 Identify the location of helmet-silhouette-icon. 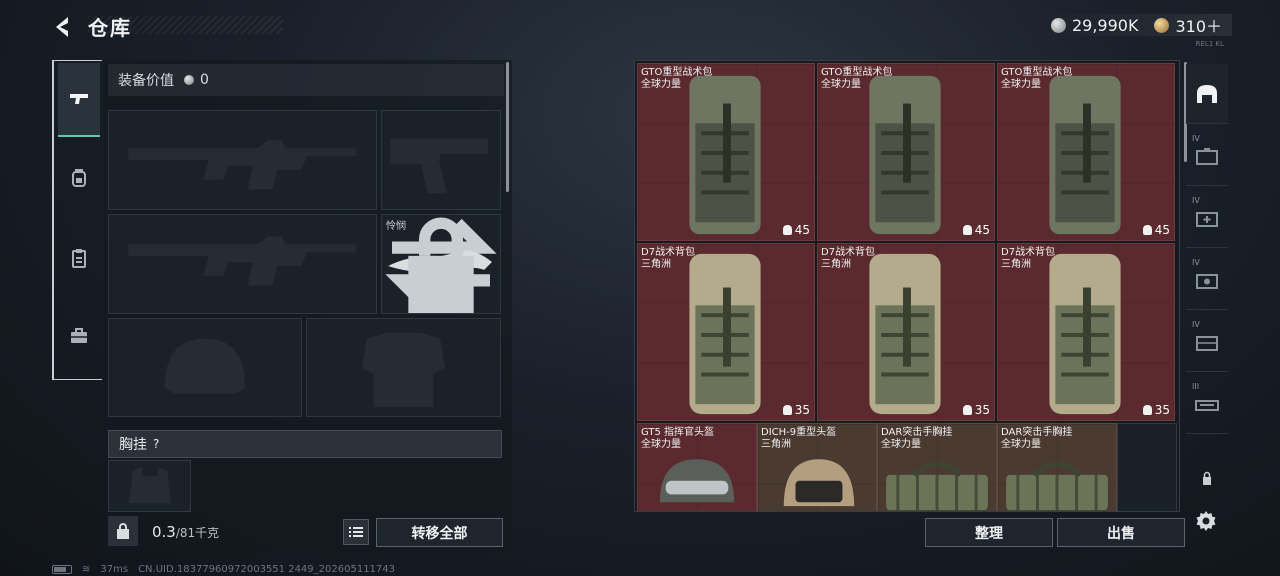
(205, 366).